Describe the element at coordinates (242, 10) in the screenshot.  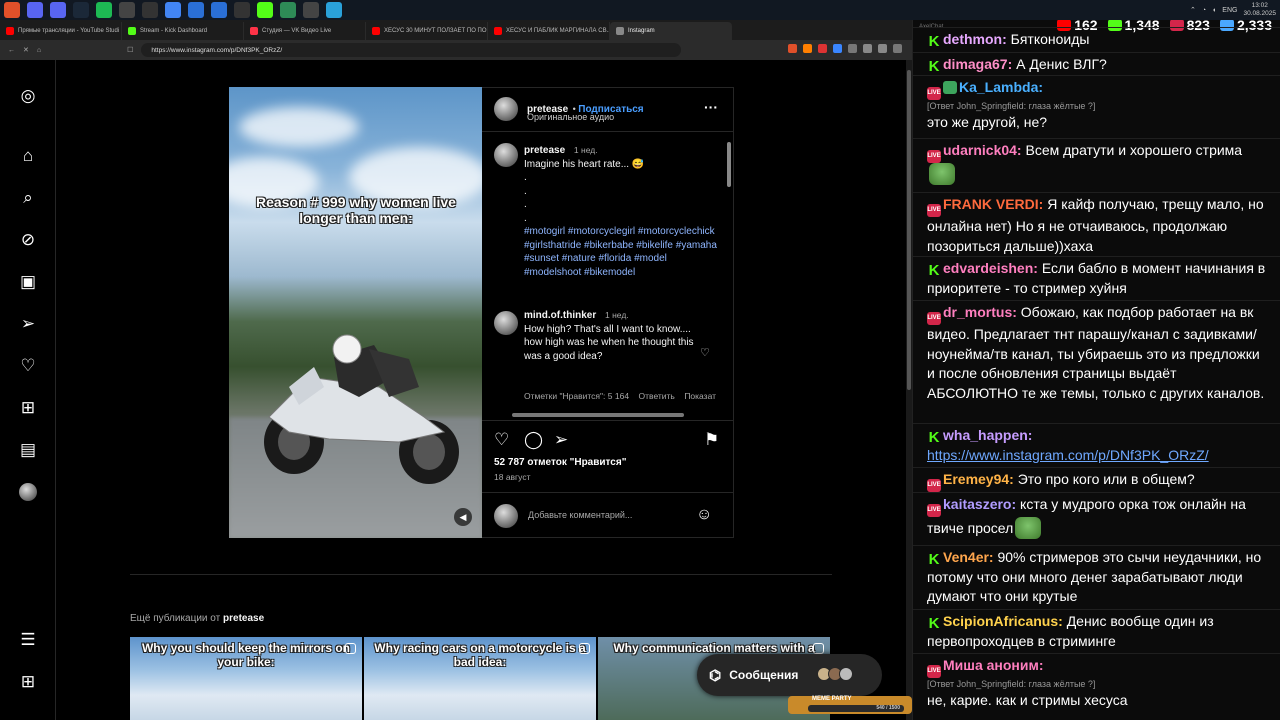
I see `obs-icon` at that location.